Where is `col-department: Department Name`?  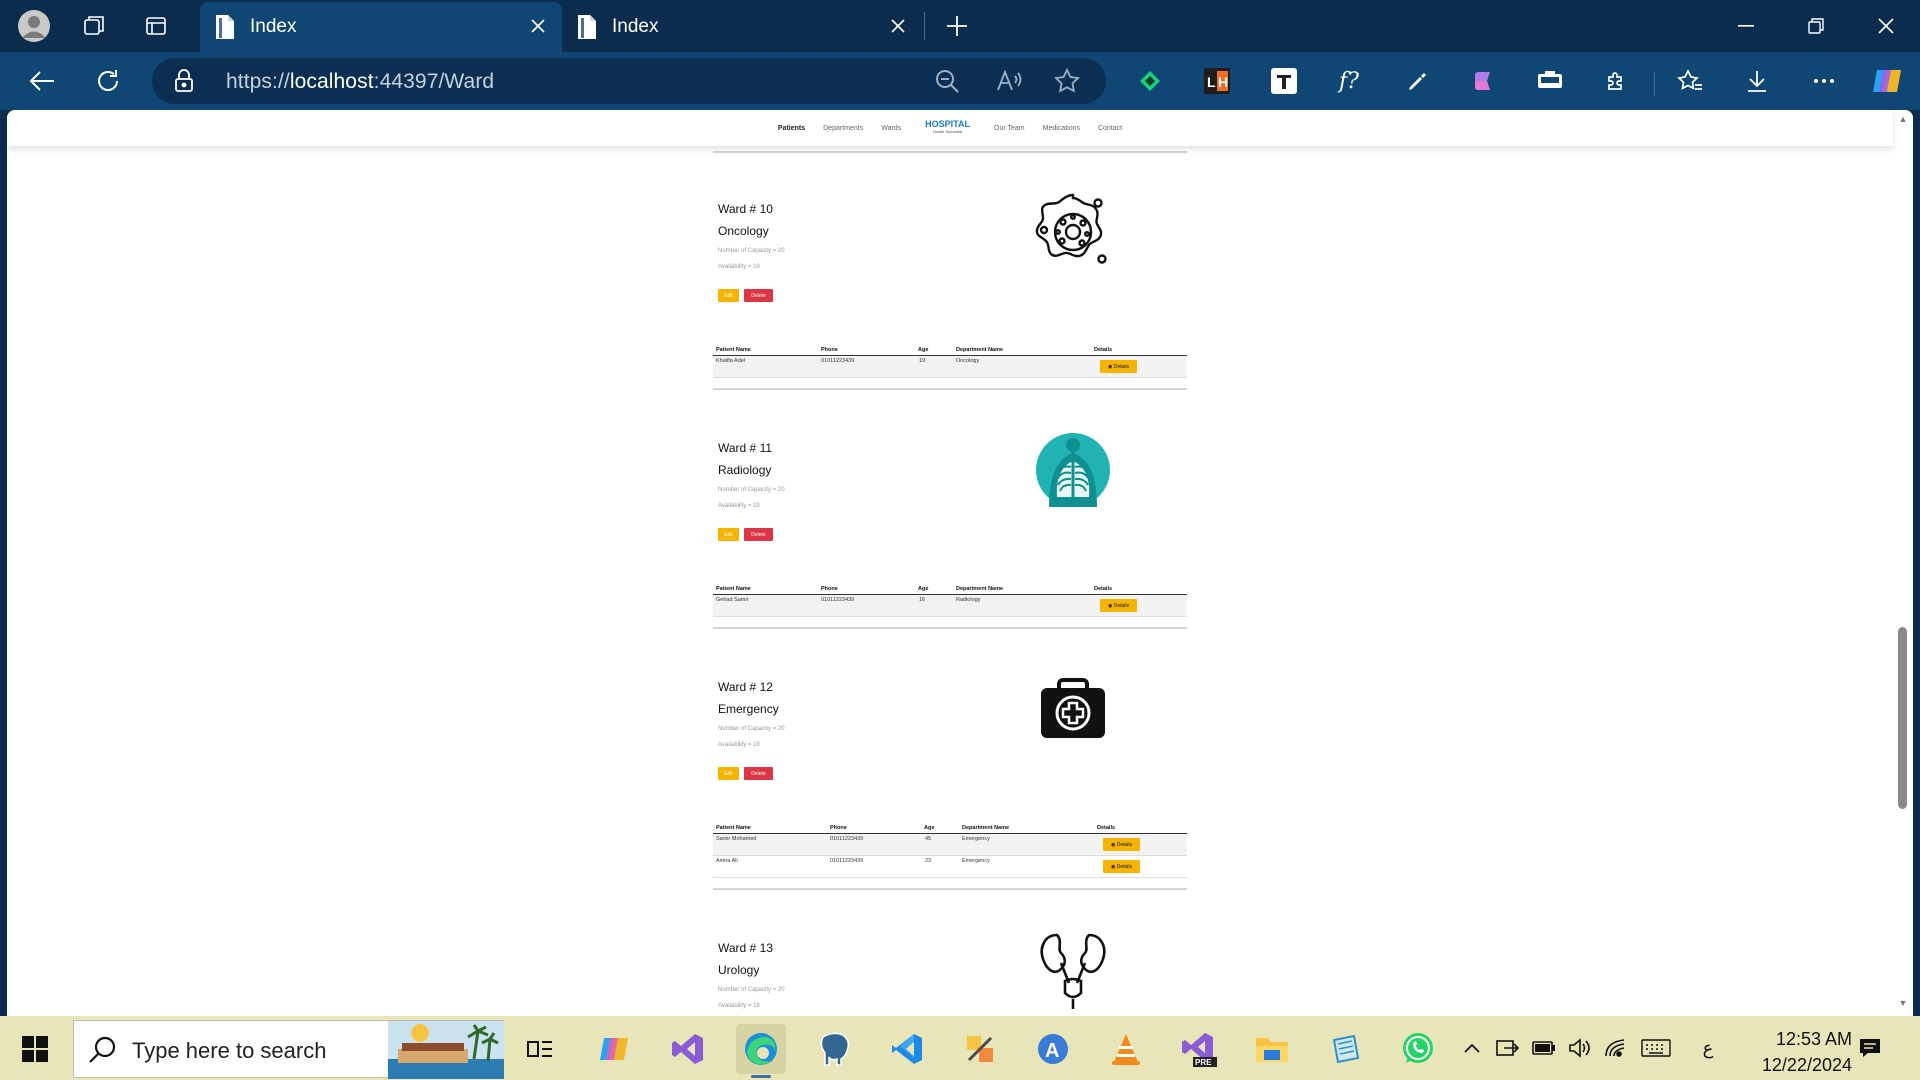
col-department: Department Name is located at coordinates (986, 828).